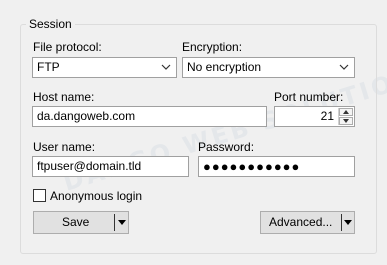  I want to click on user-name-label: User name:, so click(64, 147).